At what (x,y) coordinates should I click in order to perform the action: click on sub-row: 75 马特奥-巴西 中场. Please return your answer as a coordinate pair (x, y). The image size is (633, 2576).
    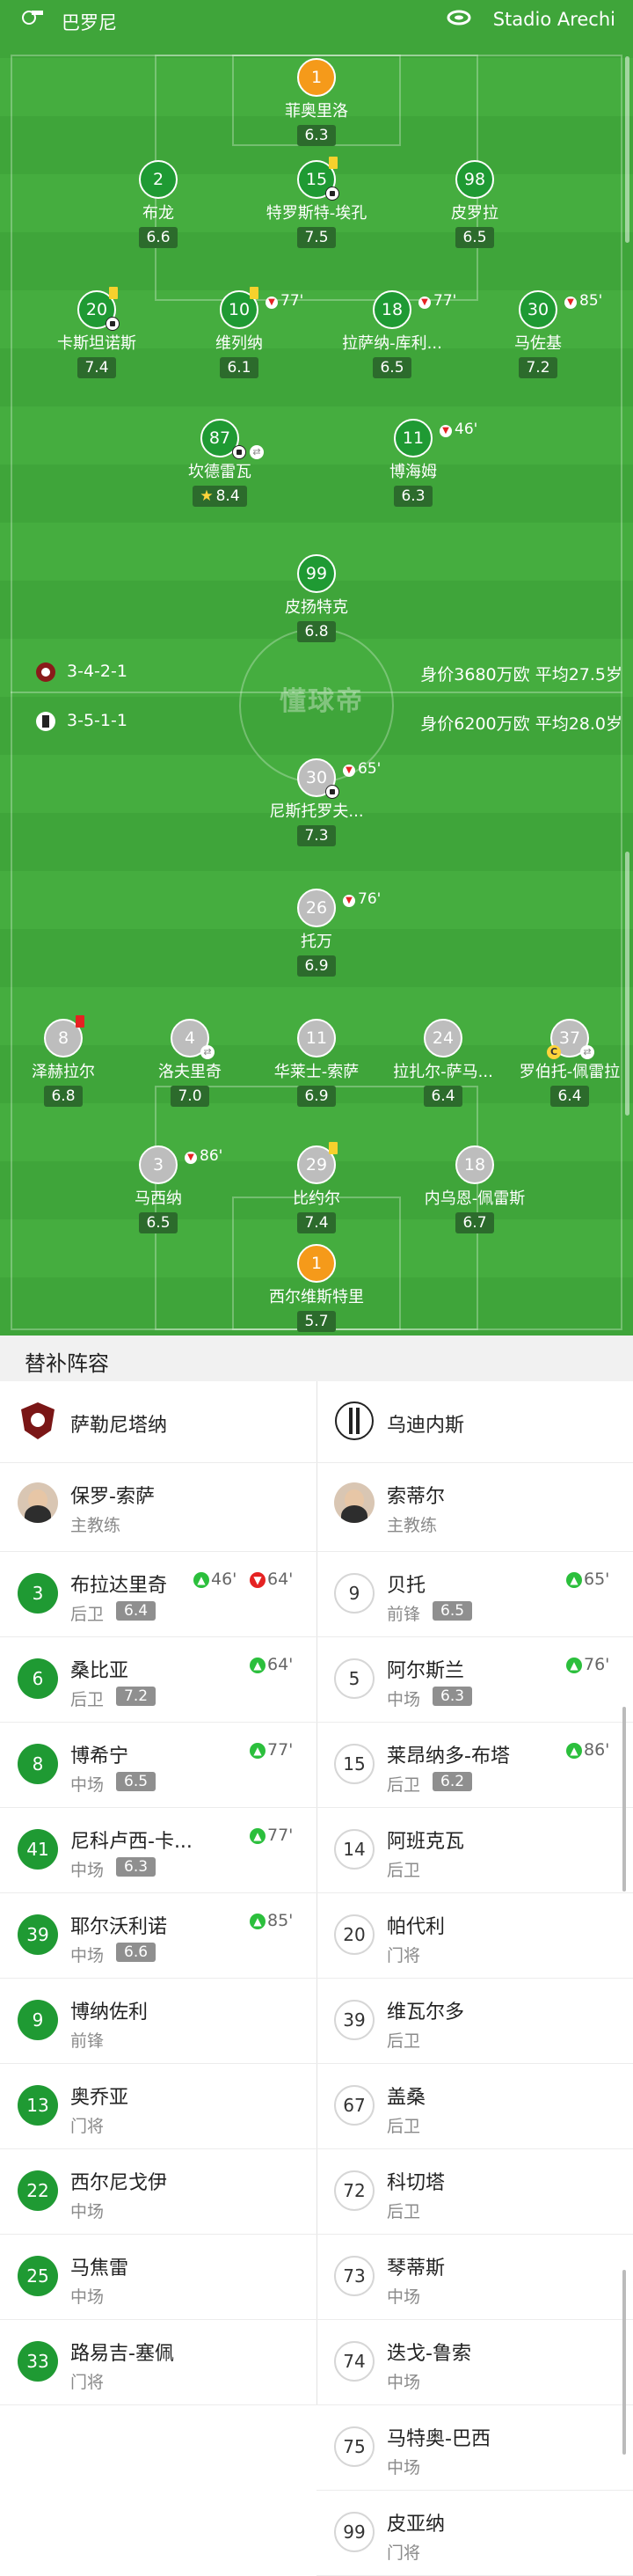
    Looking at the image, I should click on (474, 2448).